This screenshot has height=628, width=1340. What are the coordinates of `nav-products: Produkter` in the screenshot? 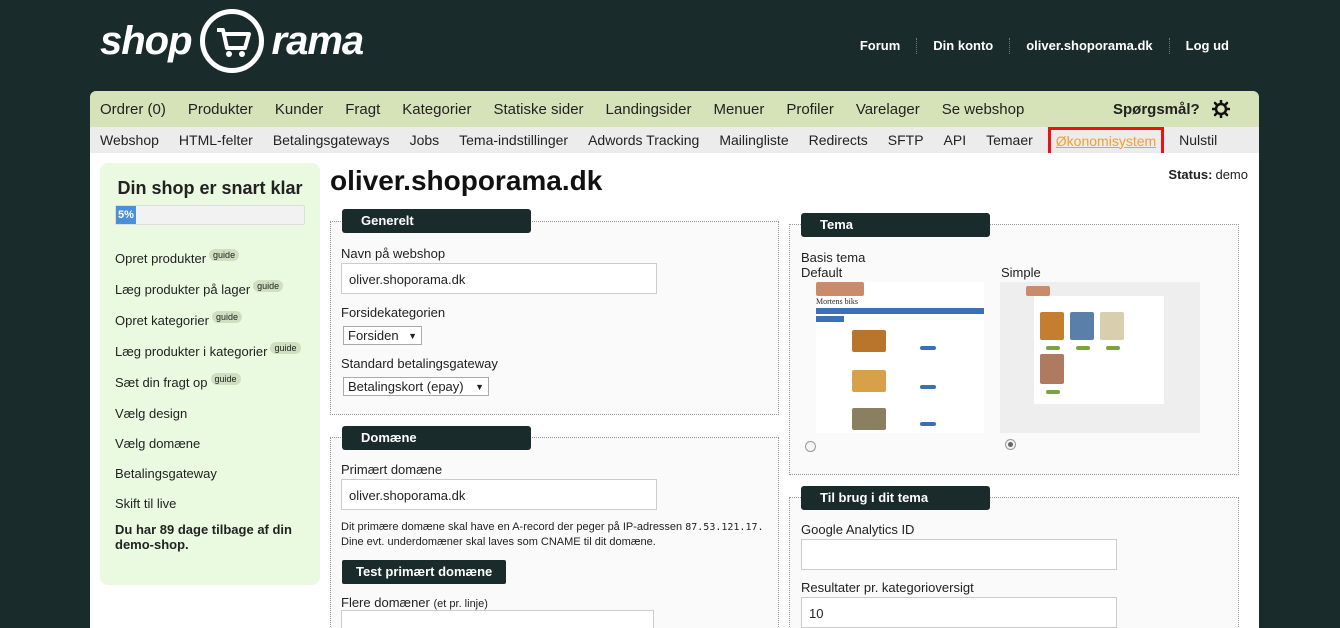 It's located at (220, 109).